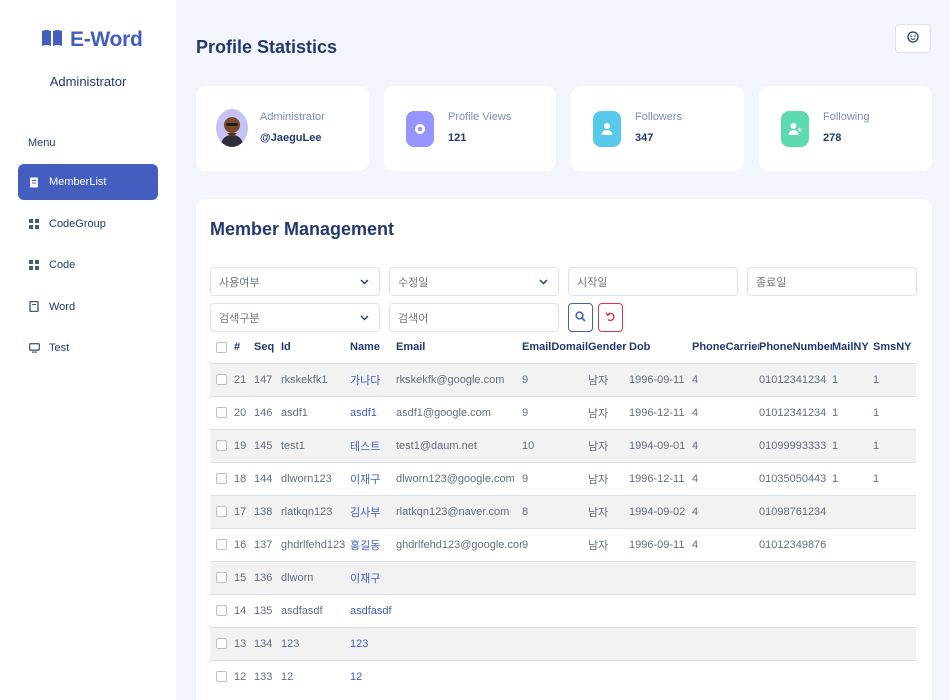 This screenshot has width=950, height=700. I want to click on table-cell: 가나다, so click(373, 379).